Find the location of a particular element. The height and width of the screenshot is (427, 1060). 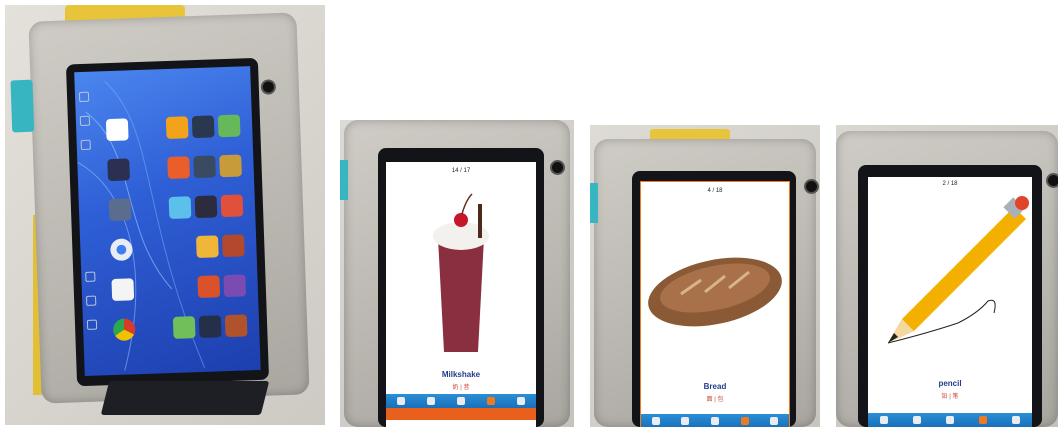

tablet-case: 4 / 18 Bread 面 | 包 is located at coordinates (703, 283).